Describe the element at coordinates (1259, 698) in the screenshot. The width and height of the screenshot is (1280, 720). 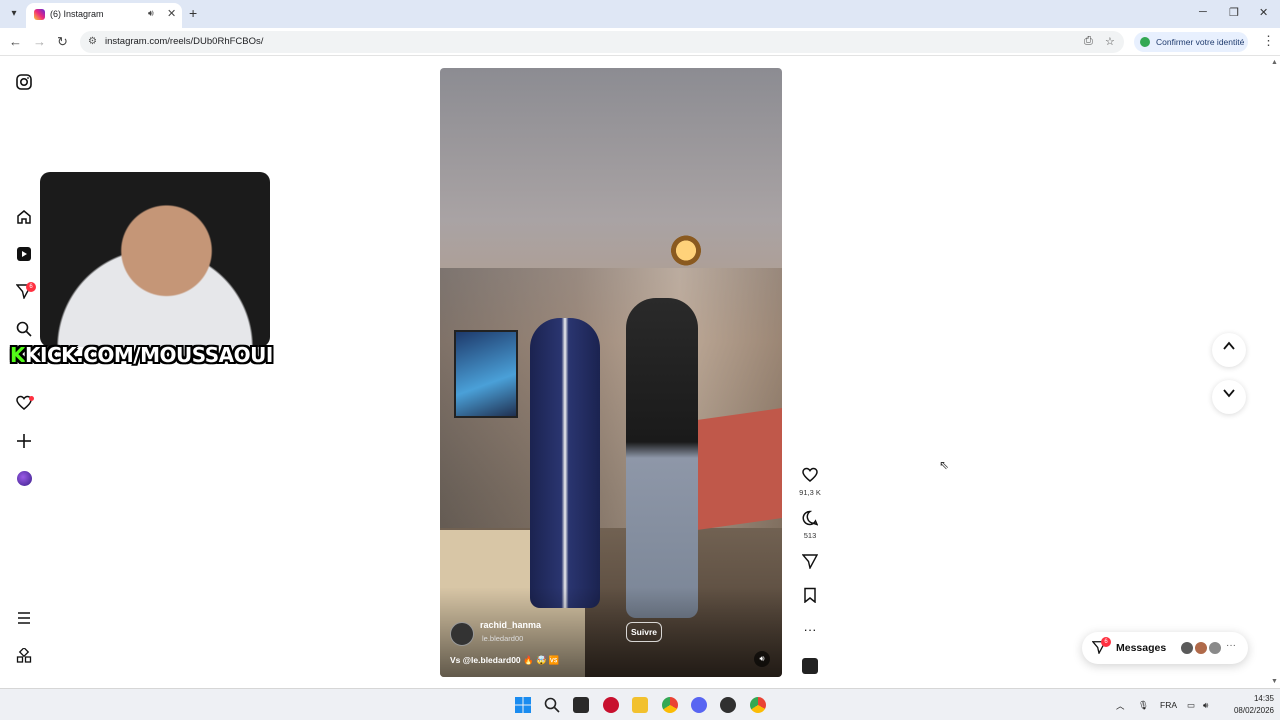
I see `clock-time: 14:35` at that location.